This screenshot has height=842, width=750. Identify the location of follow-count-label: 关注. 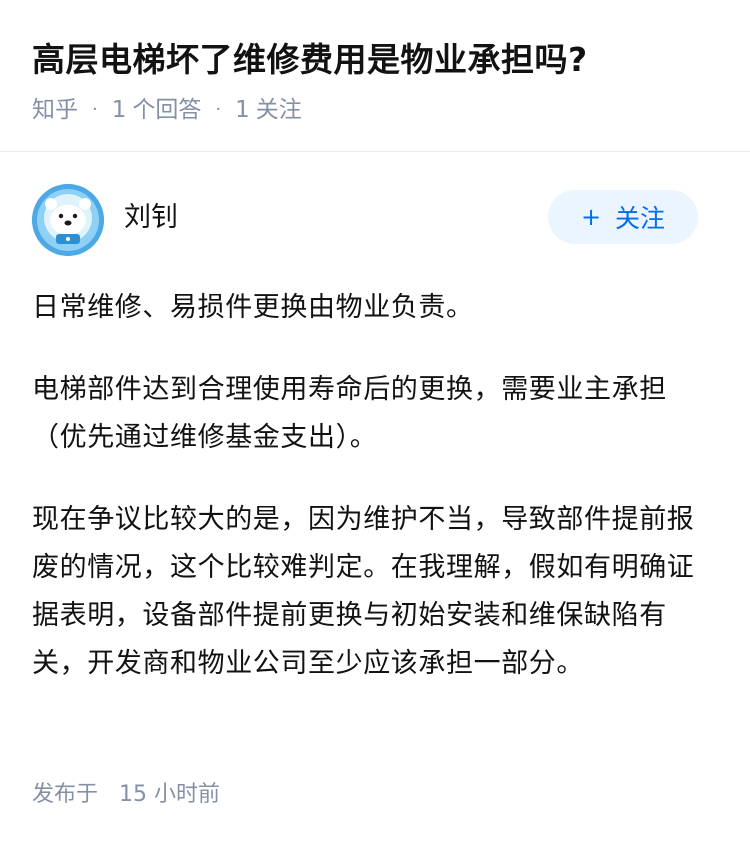
(278, 110).